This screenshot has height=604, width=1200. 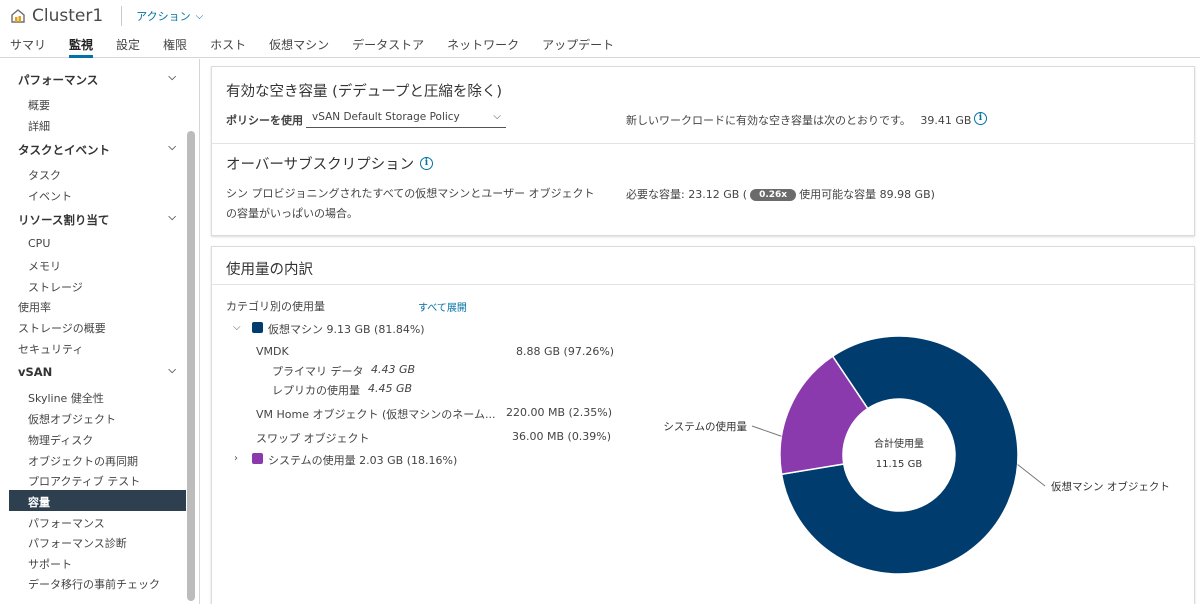 I want to click on sidebar-item-perf-overview: 概要, so click(x=39, y=105).